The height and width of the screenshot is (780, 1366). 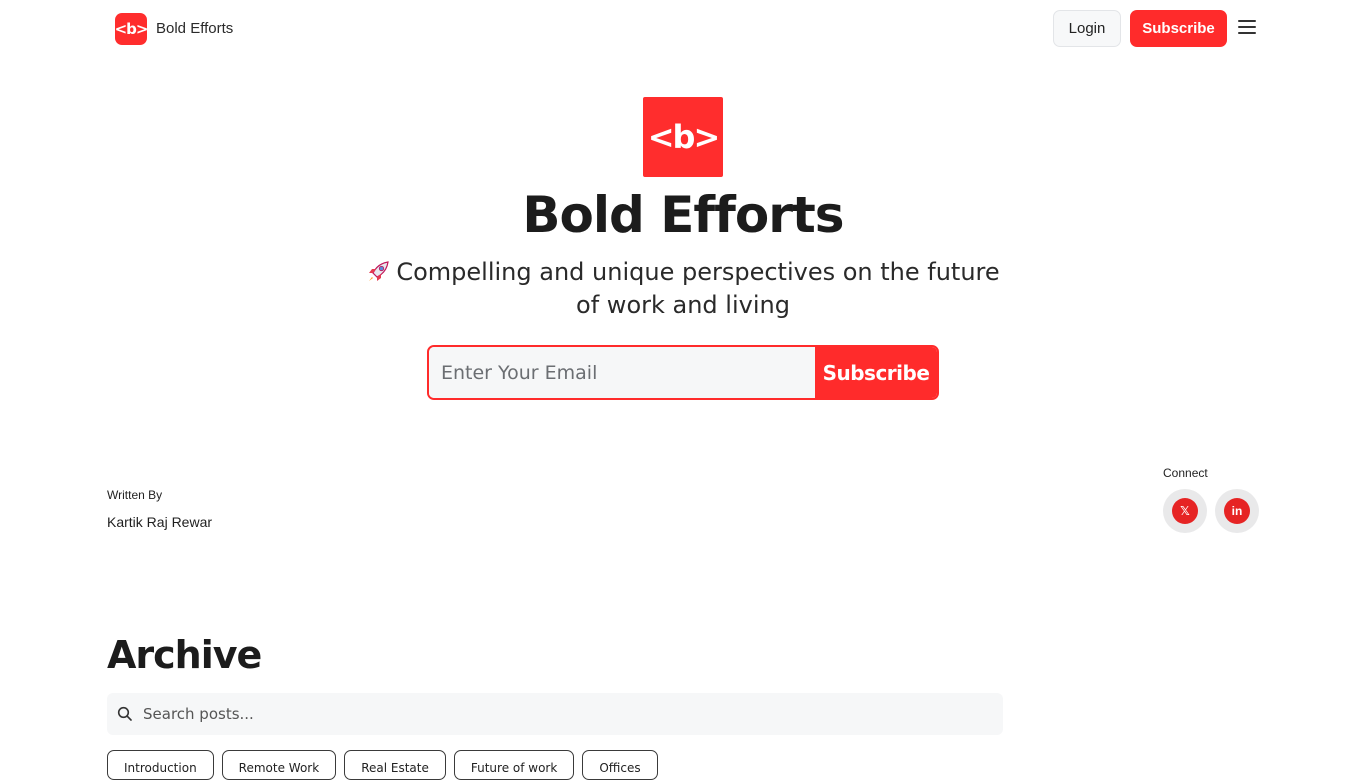 What do you see at coordinates (1087, 28) in the screenshot?
I see `login-button: Login` at bounding box center [1087, 28].